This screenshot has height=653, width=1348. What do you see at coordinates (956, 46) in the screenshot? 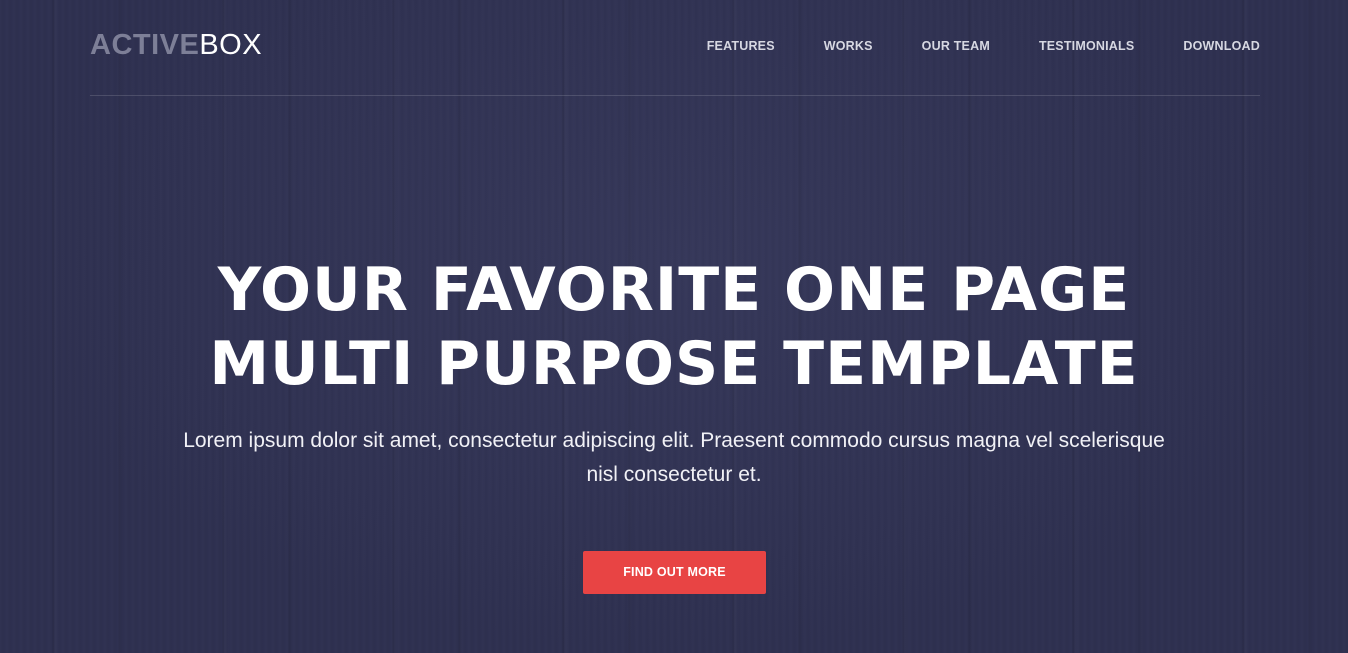
I see `nav-item-our-team: OUR TEAM` at bounding box center [956, 46].